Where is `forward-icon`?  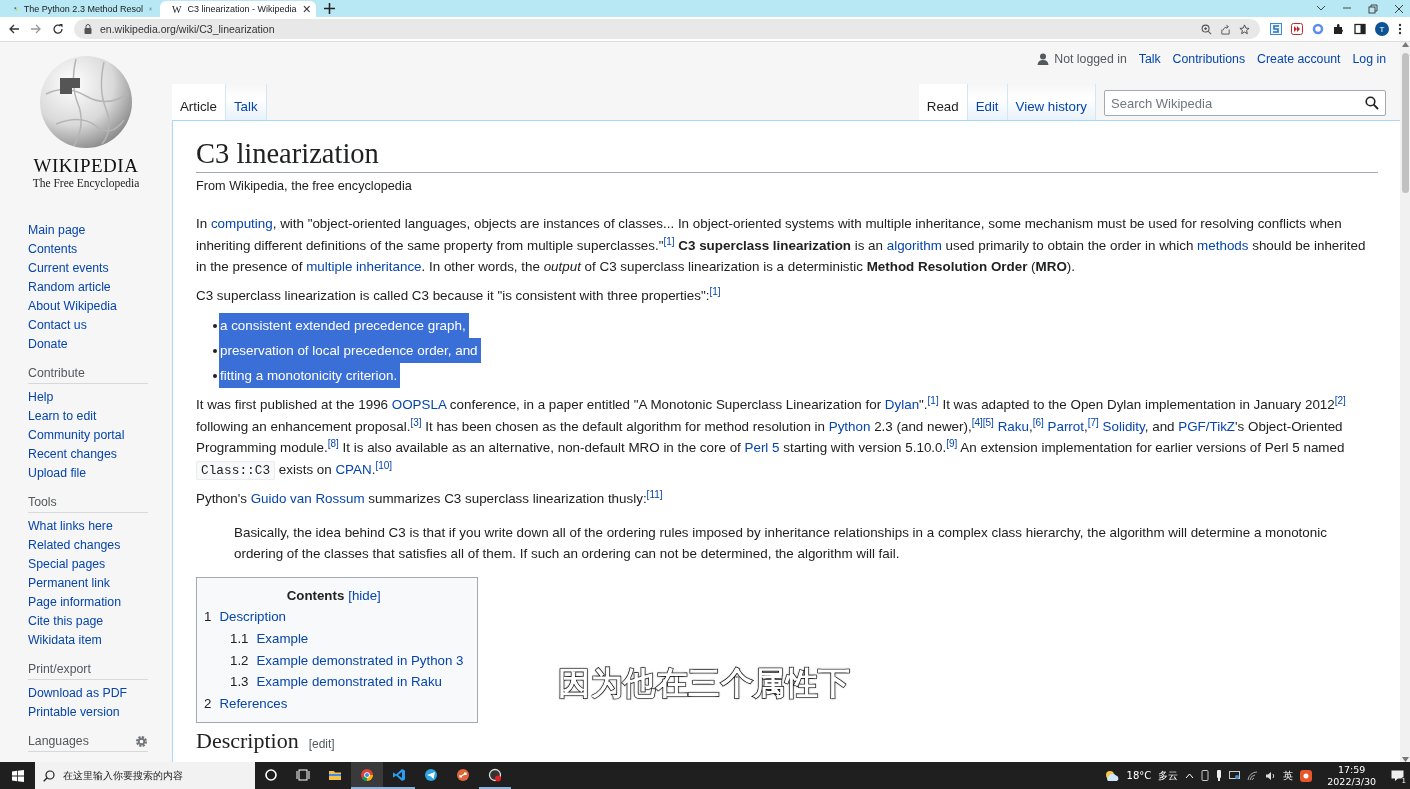
forward-icon is located at coordinates (36, 29).